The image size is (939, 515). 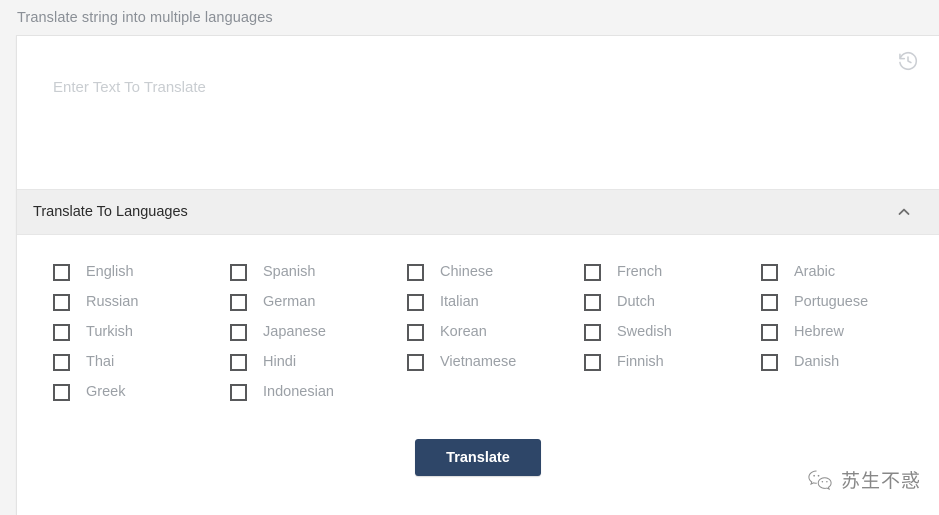 I want to click on language-label: Japanese, so click(x=294, y=332).